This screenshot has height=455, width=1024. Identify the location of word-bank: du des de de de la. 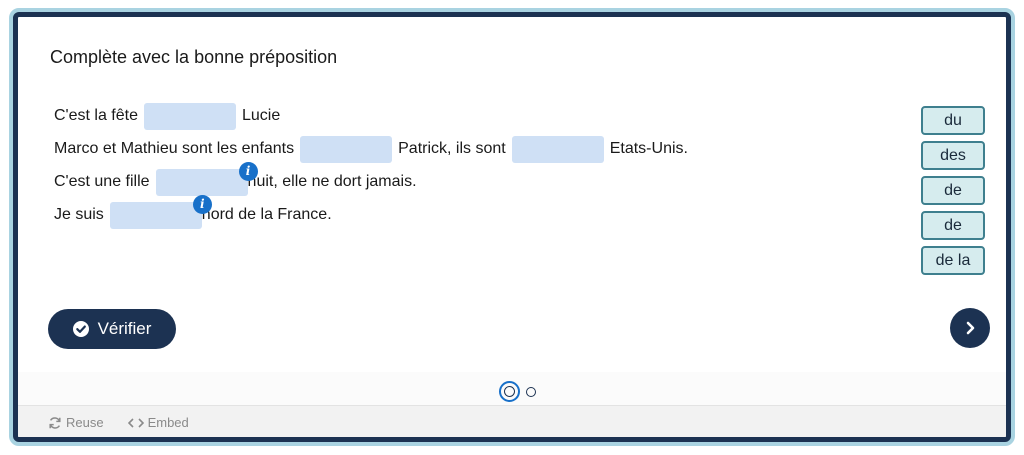
(953, 193).